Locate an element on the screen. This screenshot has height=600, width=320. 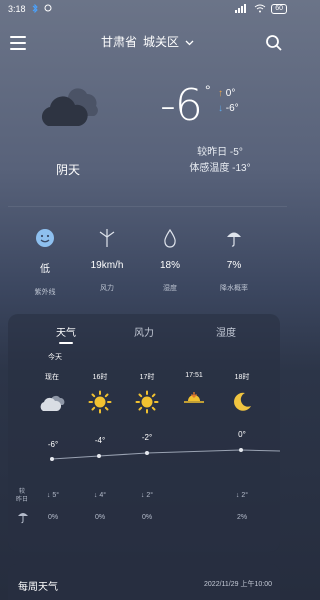
uv-face-icon is located at coordinates (45, 238).